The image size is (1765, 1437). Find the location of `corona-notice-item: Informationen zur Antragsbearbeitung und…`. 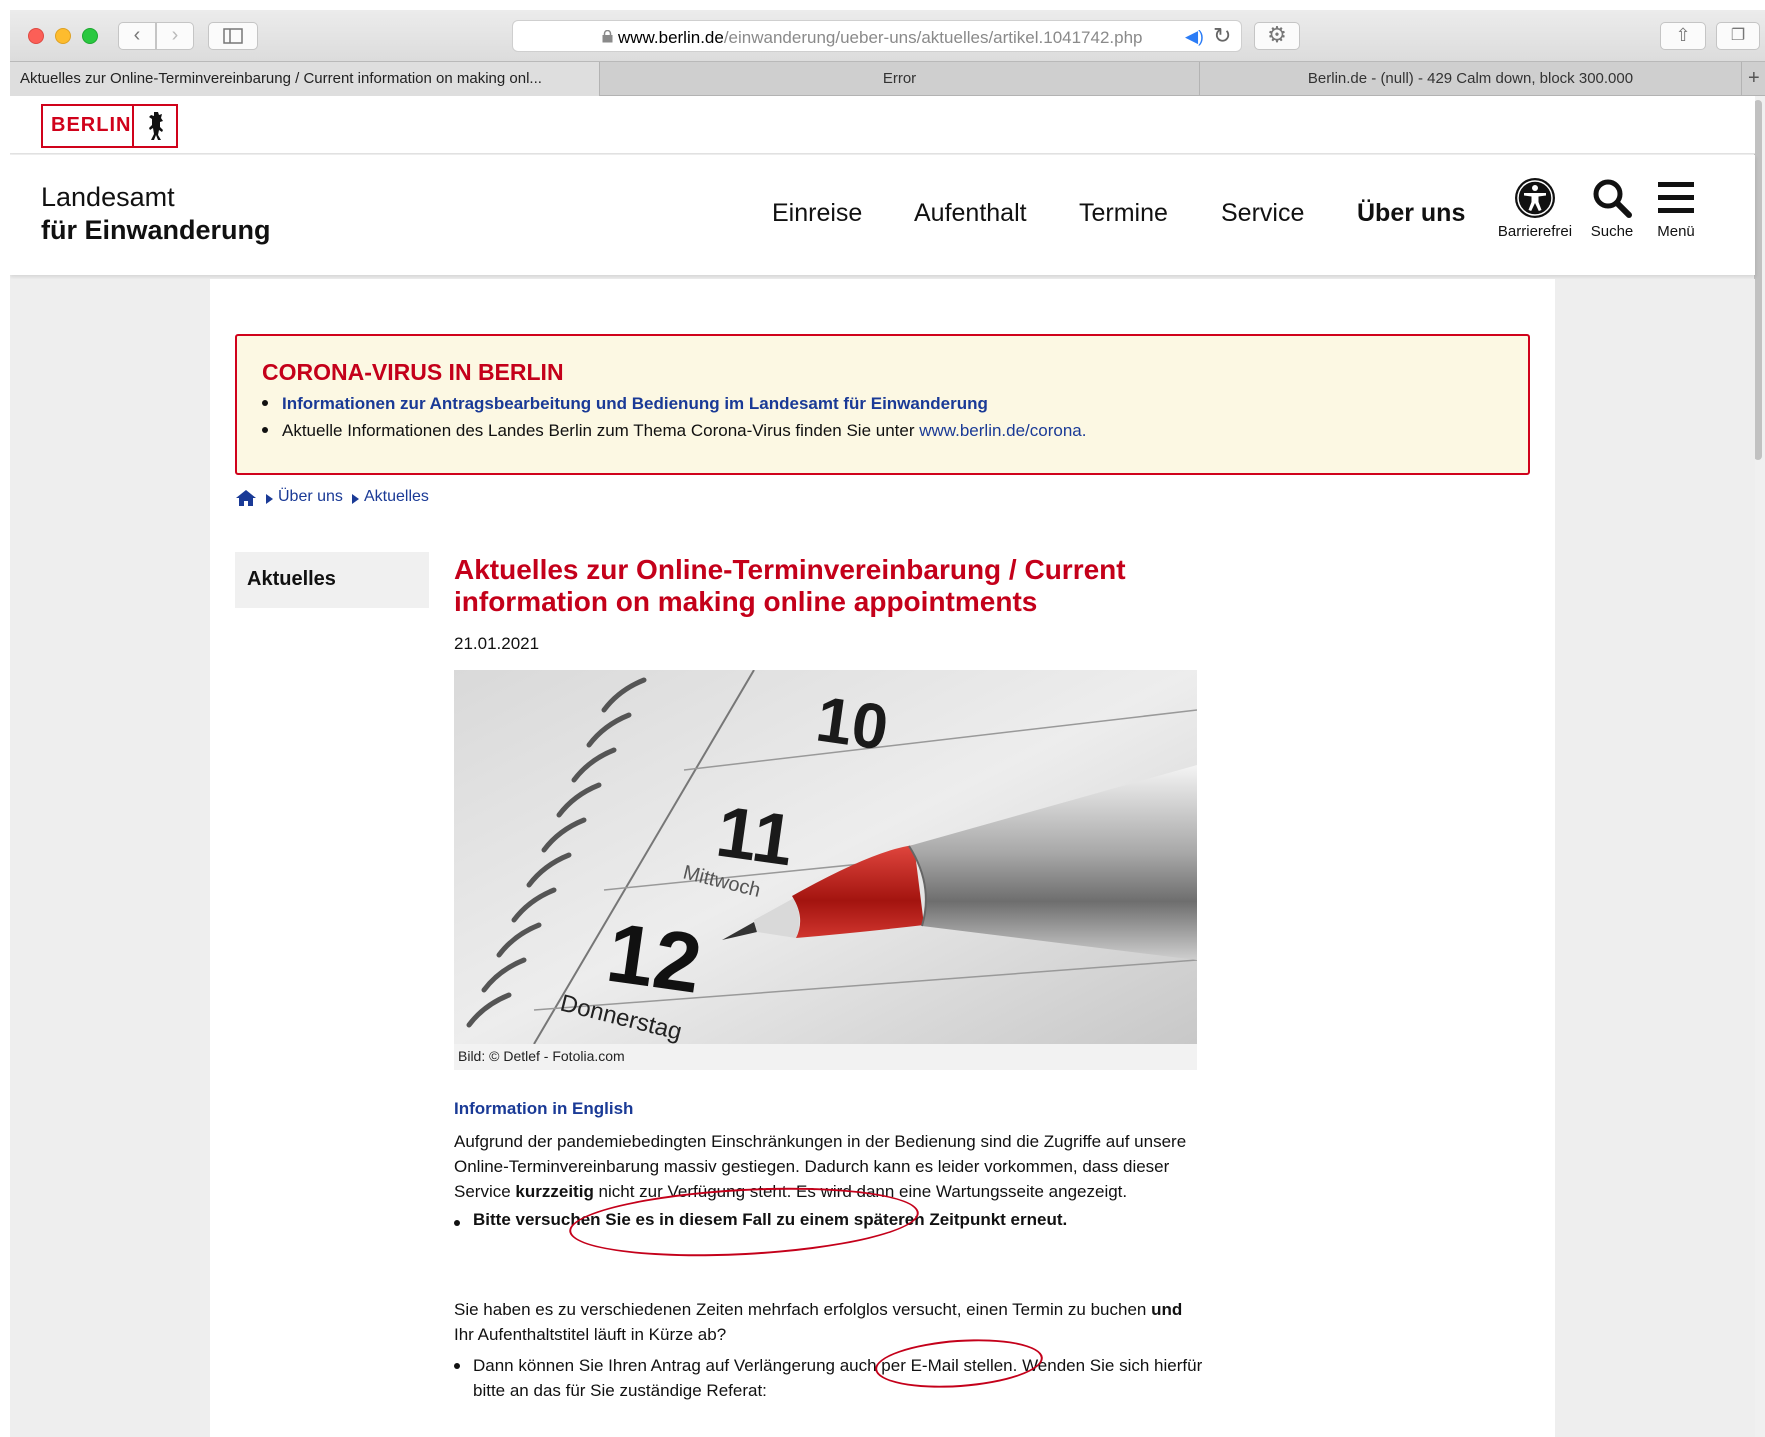

corona-notice-item: Informationen zur Antragsbearbeitung und… is located at coordinates (625, 404).